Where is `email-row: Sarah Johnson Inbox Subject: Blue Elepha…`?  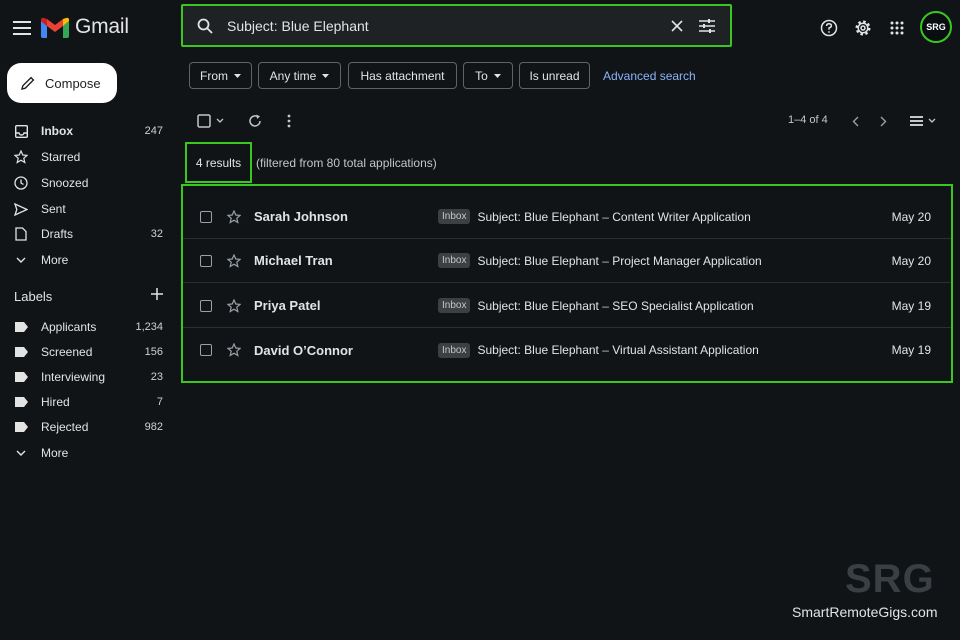
email-row: Sarah Johnson Inbox Subject: Blue Elepha… is located at coordinates (567, 217).